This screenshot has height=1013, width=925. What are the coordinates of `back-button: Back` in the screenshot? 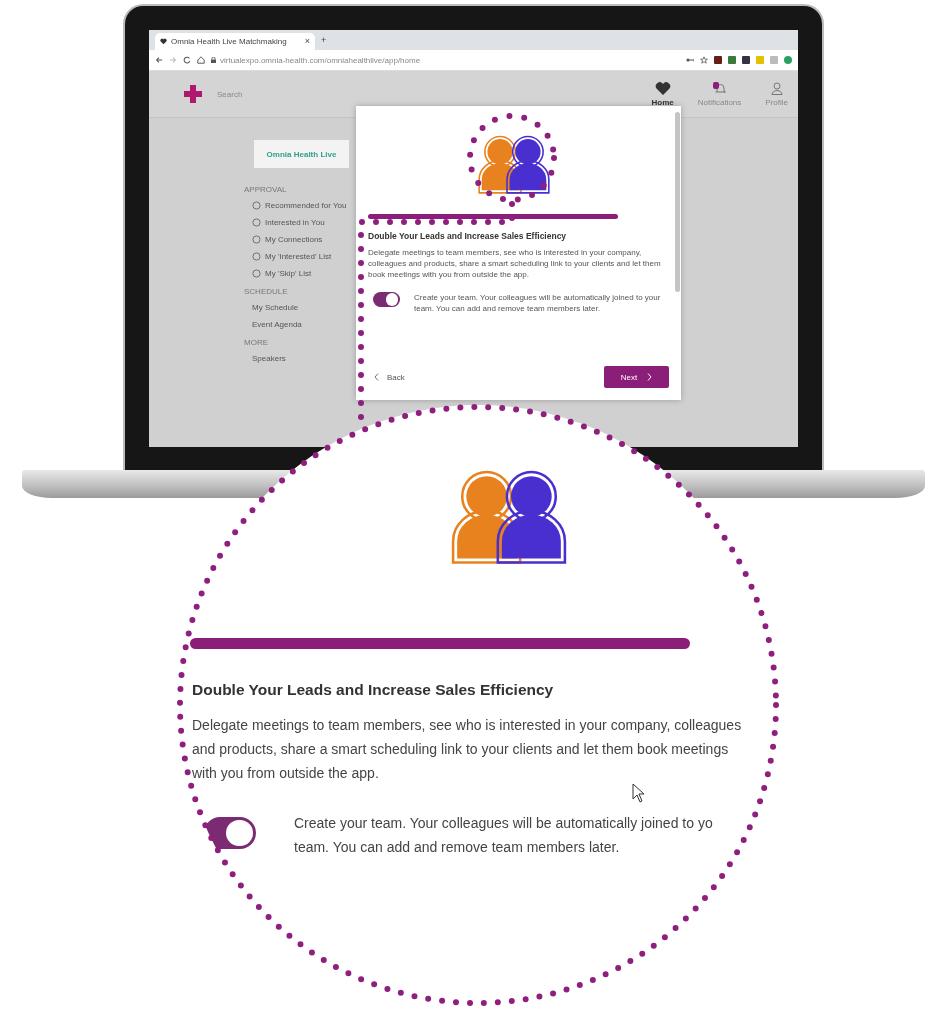 It's located at (389, 377).